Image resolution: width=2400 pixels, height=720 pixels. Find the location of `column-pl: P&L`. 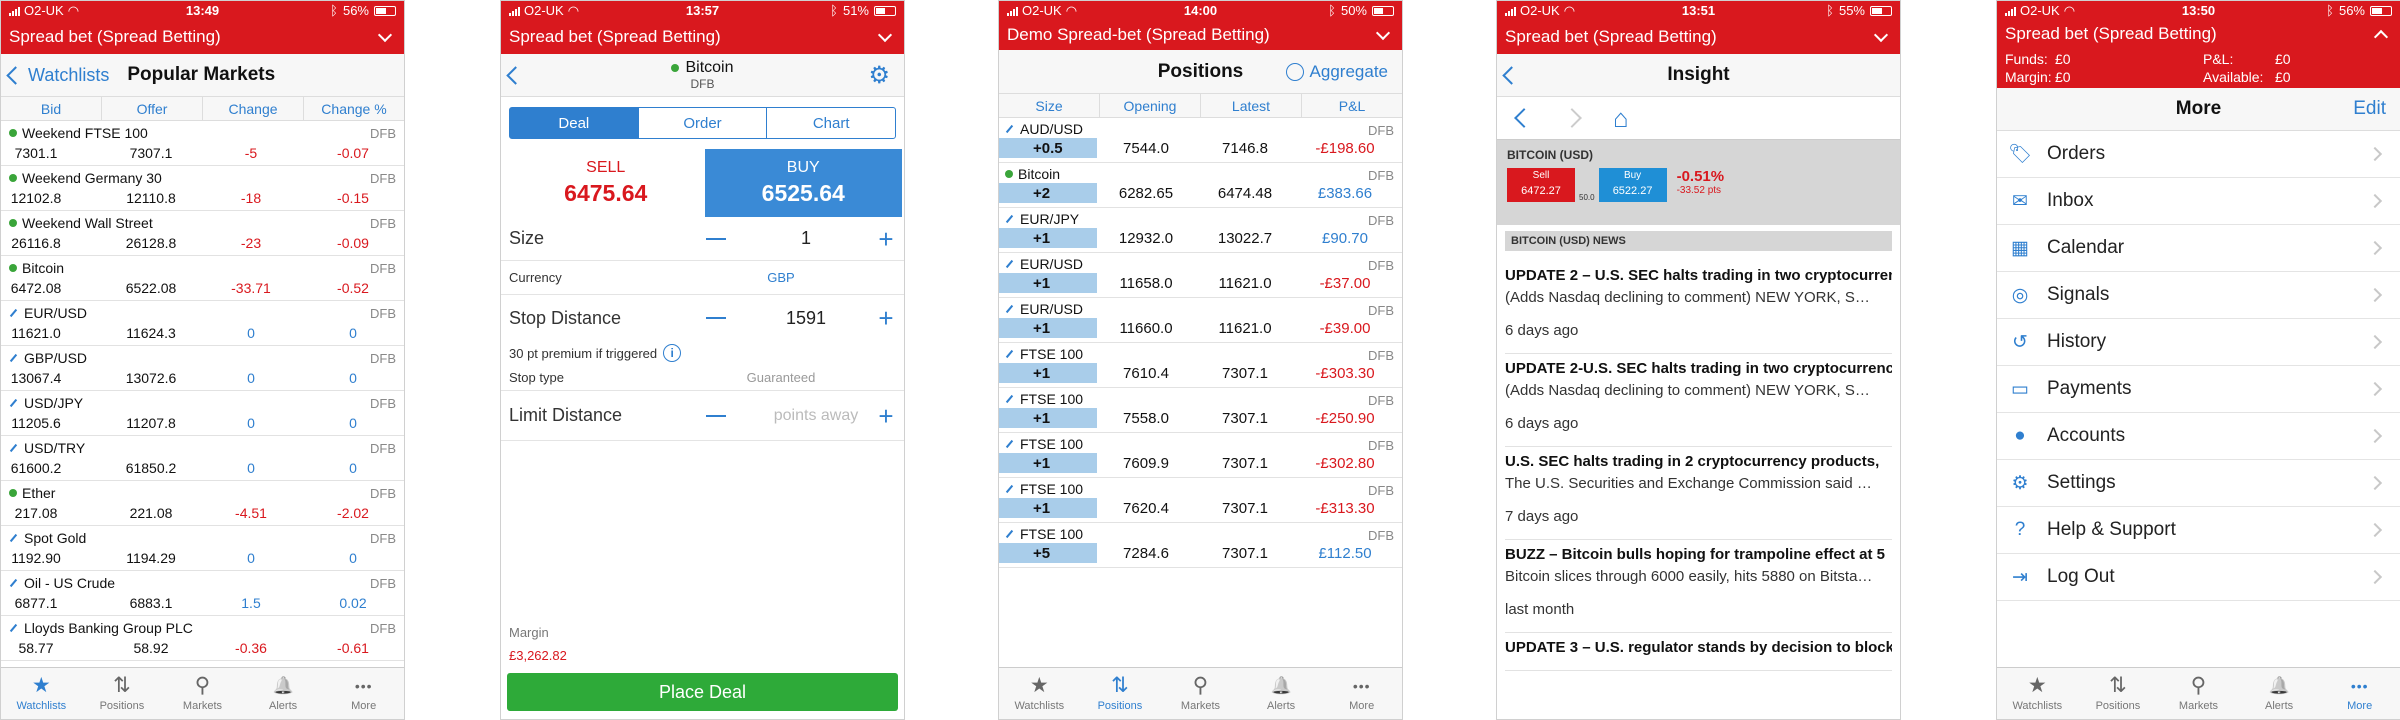

column-pl: P&L is located at coordinates (1351, 105).